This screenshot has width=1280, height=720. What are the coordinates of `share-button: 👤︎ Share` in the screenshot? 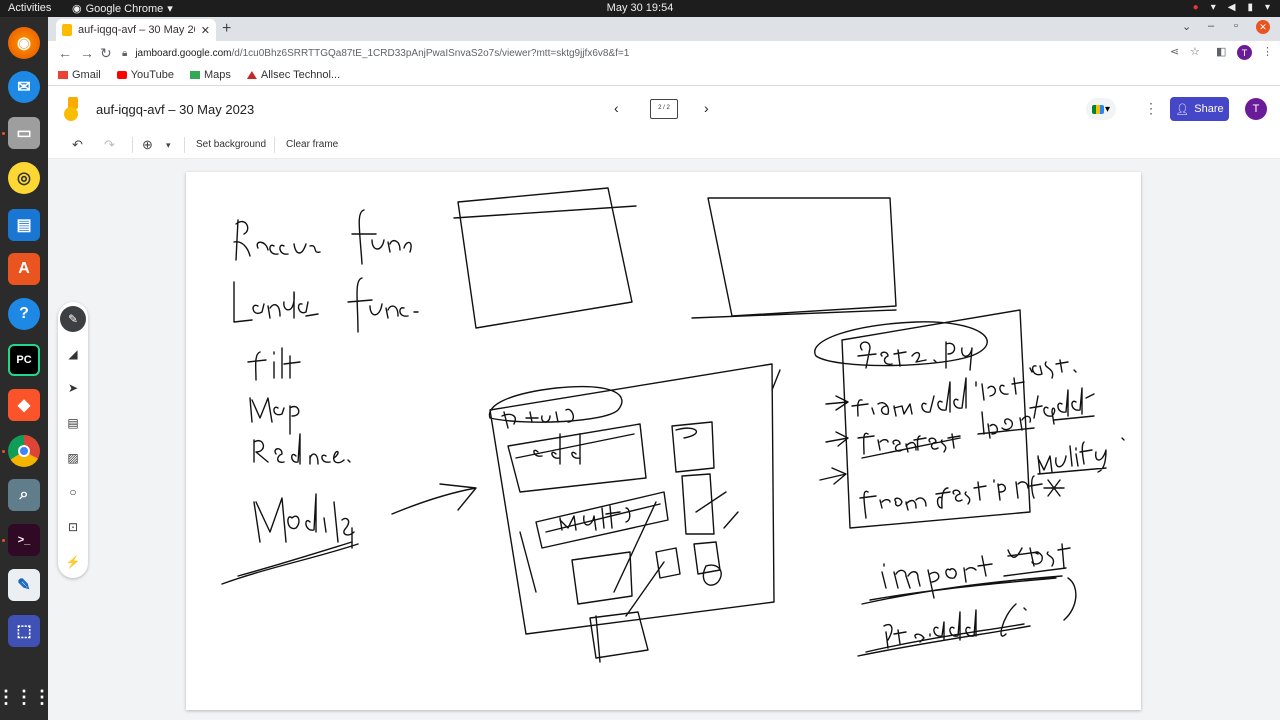 It's located at (1199, 109).